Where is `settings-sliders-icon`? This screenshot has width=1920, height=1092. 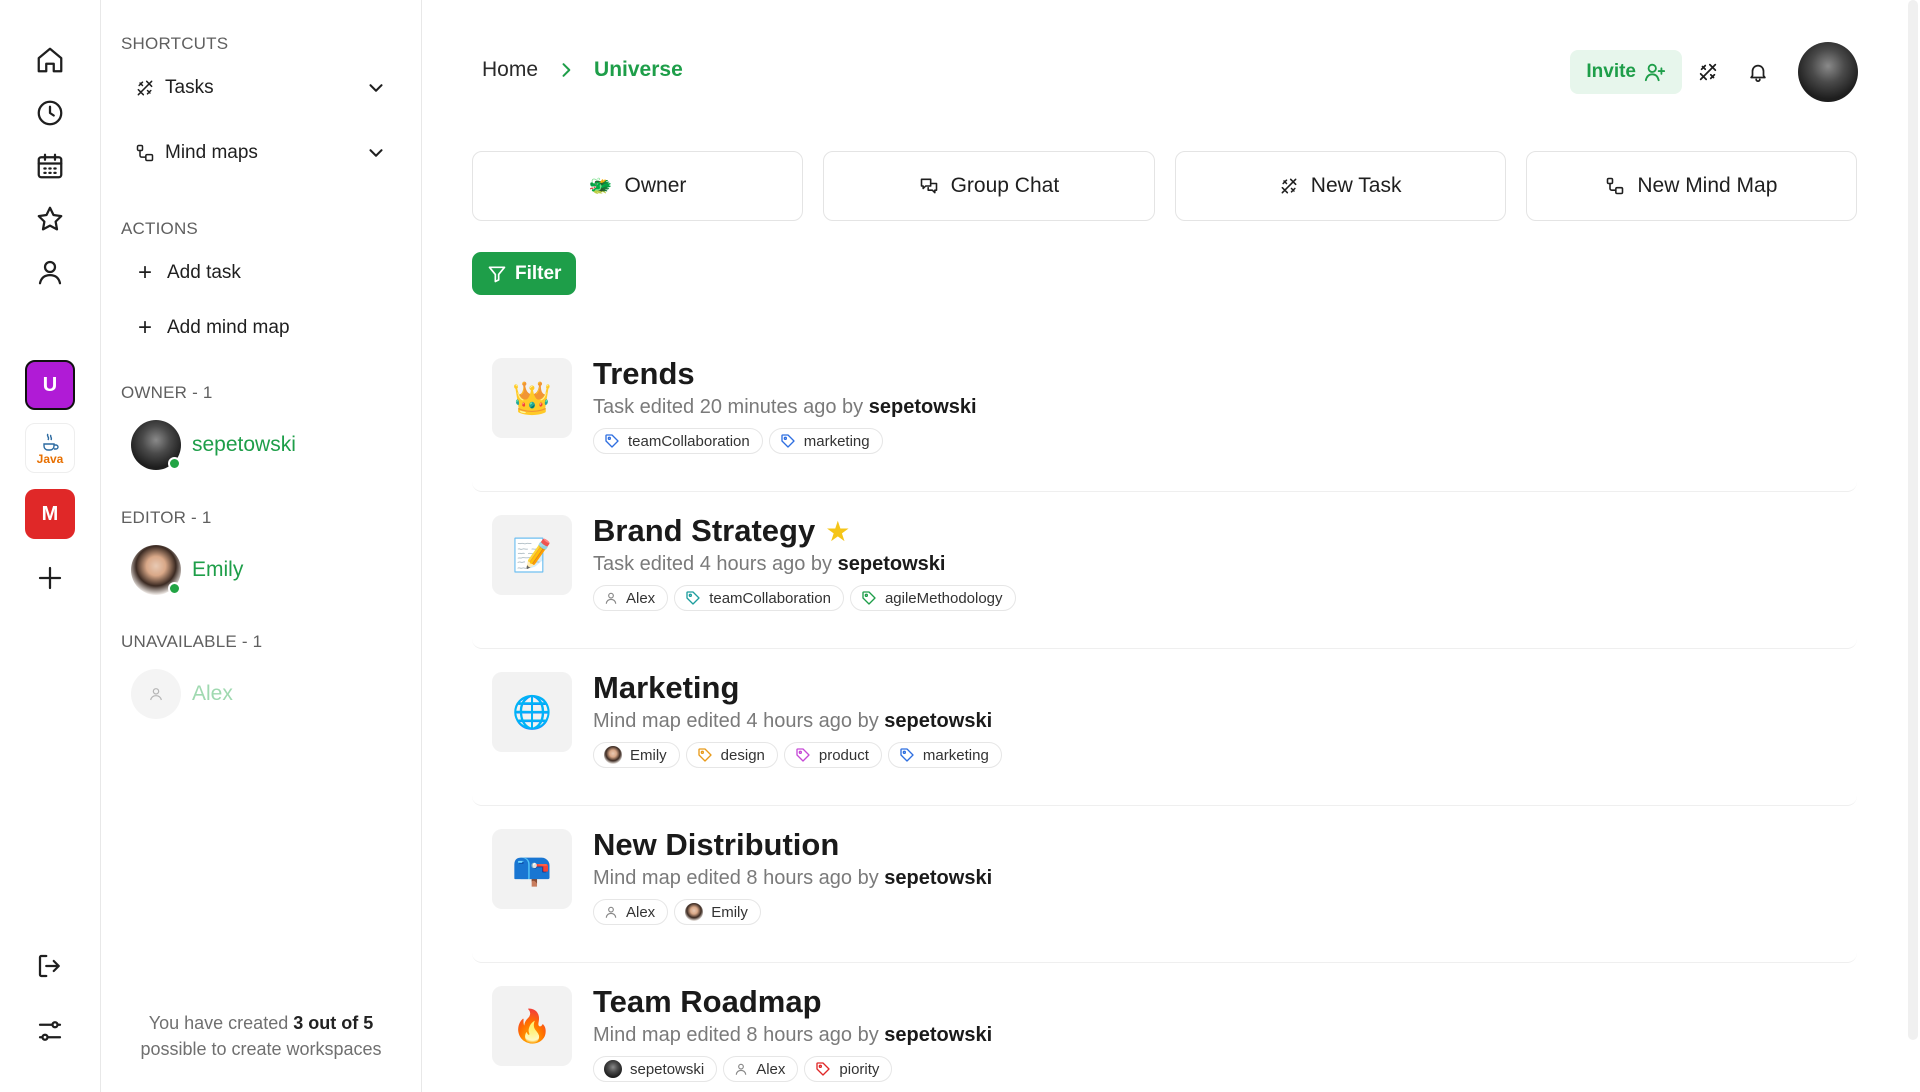
settings-sliders-icon is located at coordinates (50, 1031).